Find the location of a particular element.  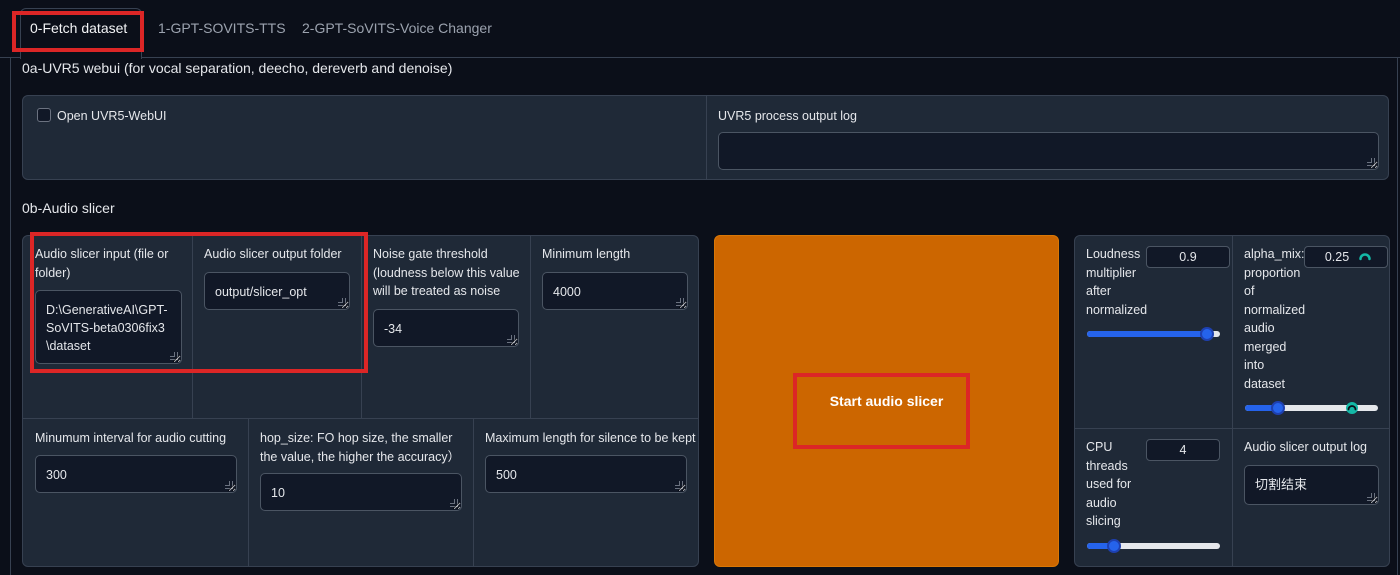

alpha-mix-slider is located at coordinates (1311, 408).